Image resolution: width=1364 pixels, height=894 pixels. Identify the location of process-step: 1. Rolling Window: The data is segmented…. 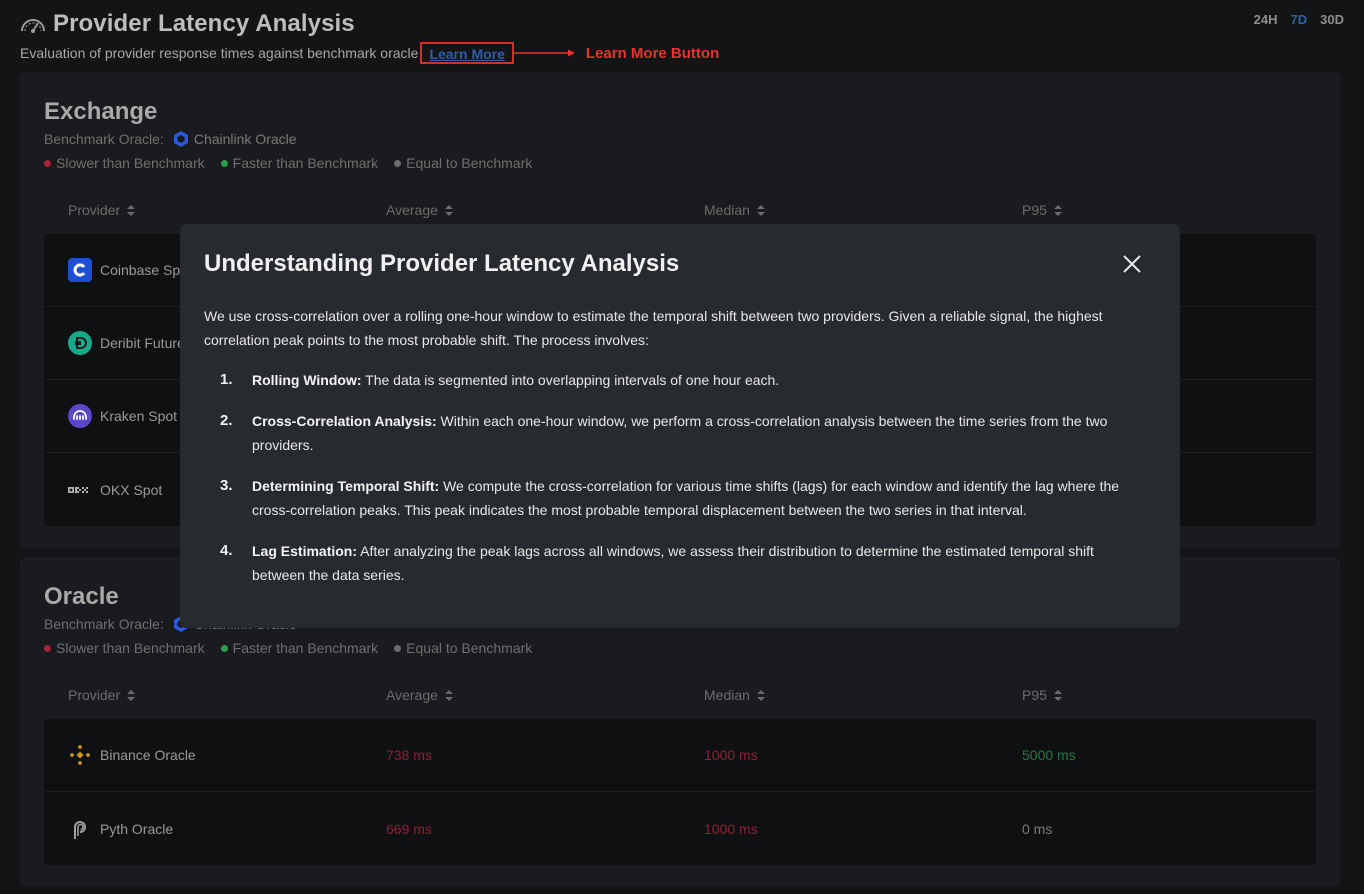
(674, 380).